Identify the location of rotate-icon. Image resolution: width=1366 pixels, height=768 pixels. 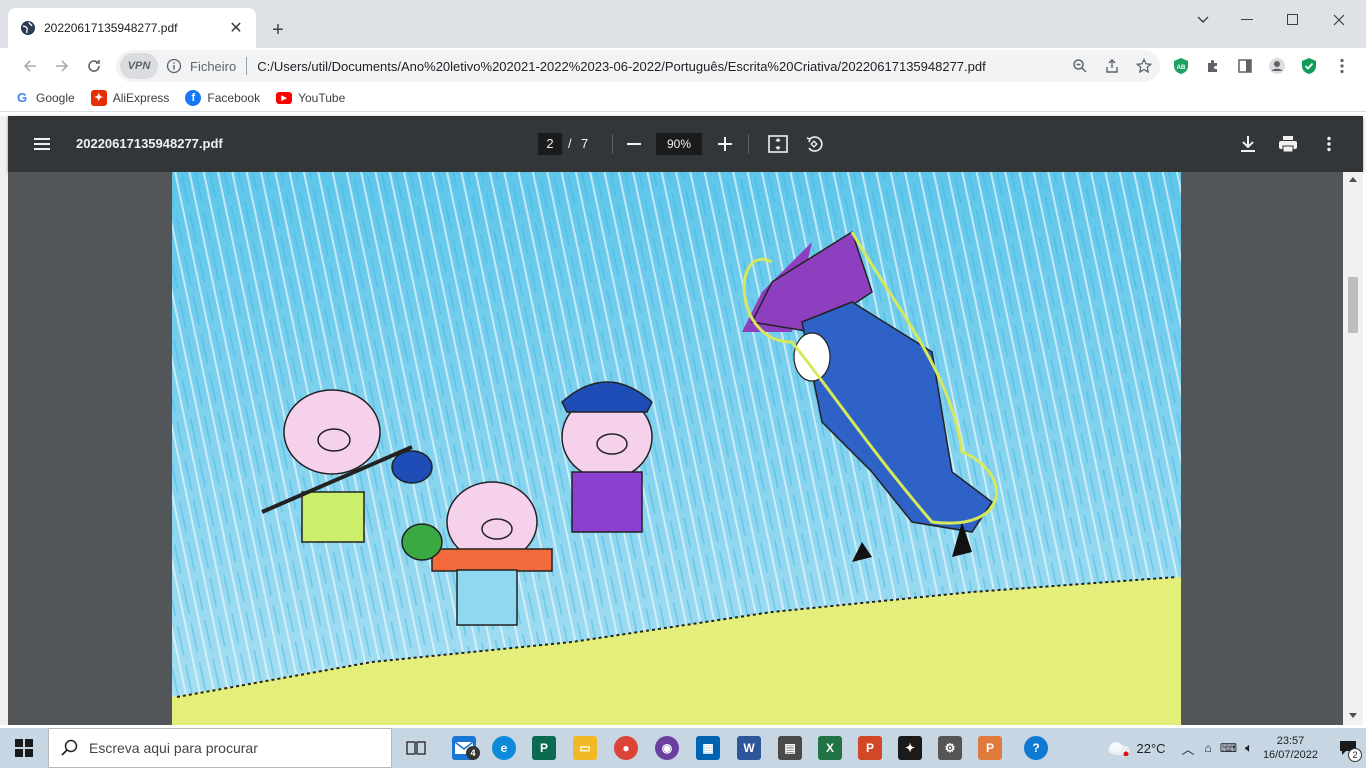
(814, 144).